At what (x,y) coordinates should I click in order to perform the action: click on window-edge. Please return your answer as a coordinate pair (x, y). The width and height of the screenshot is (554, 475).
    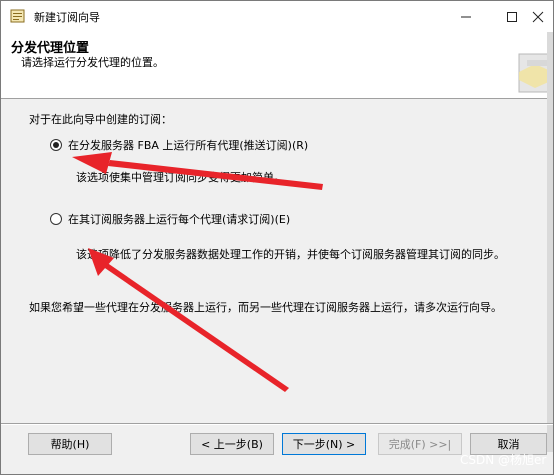
    Looking at the image, I should click on (550, 242).